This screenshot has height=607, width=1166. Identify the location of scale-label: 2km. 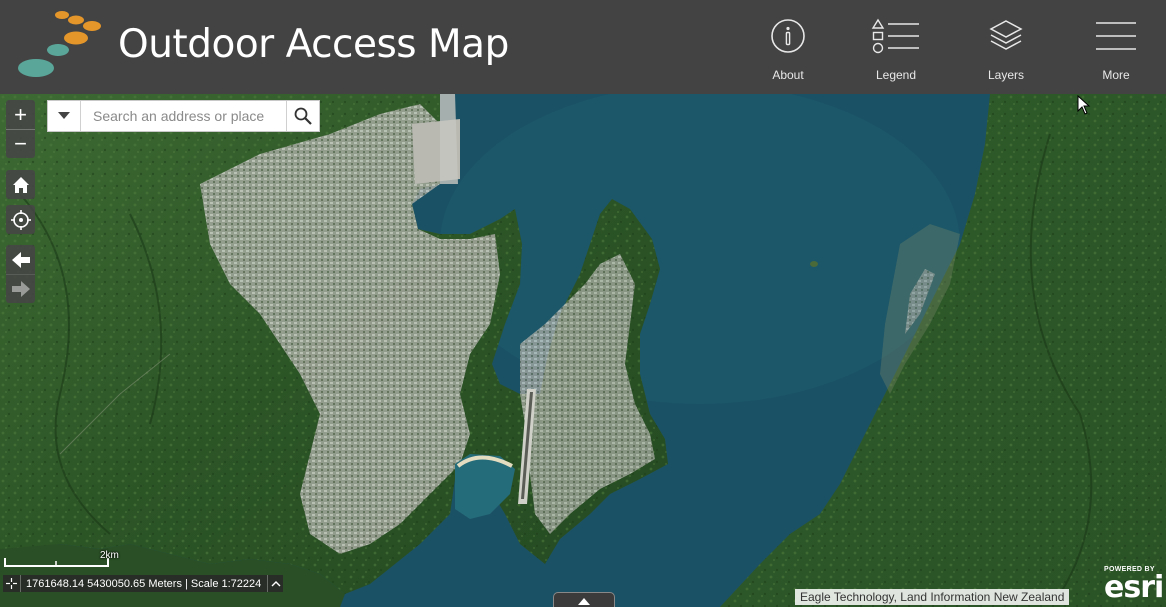
(109, 555).